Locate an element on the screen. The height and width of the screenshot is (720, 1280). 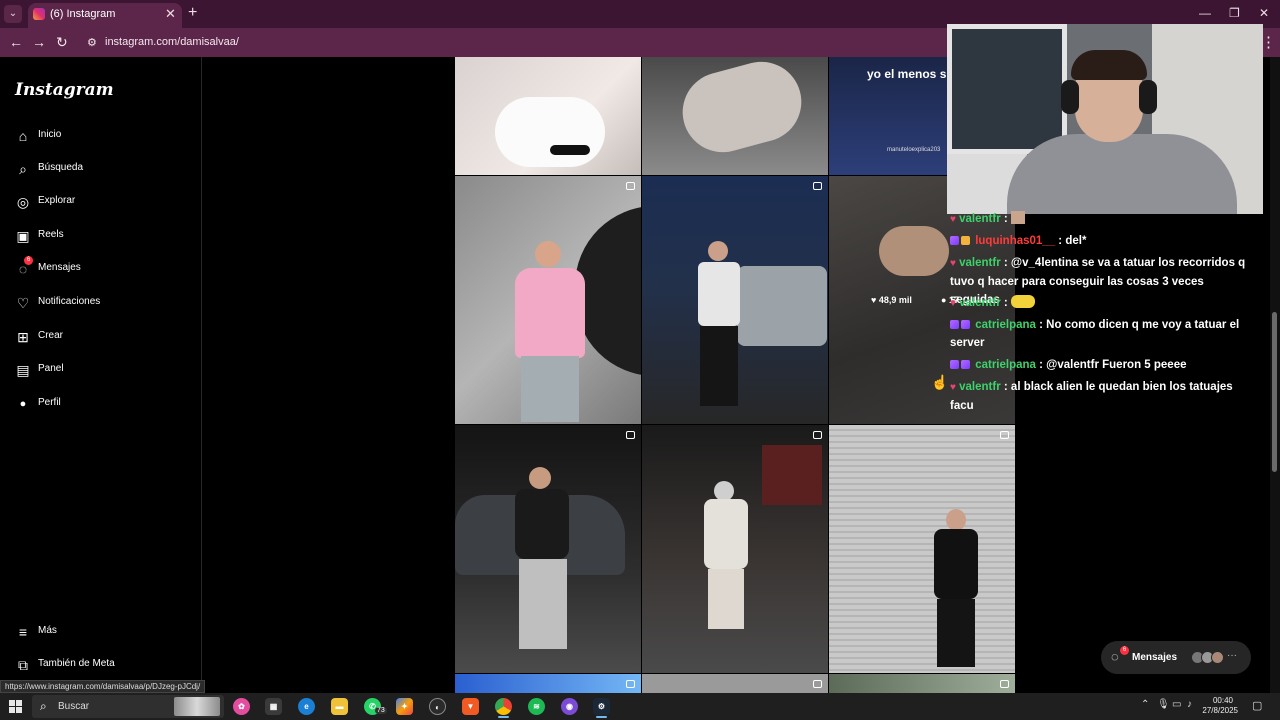
clock-time: 00:40 is located at coordinates (1218, 700).